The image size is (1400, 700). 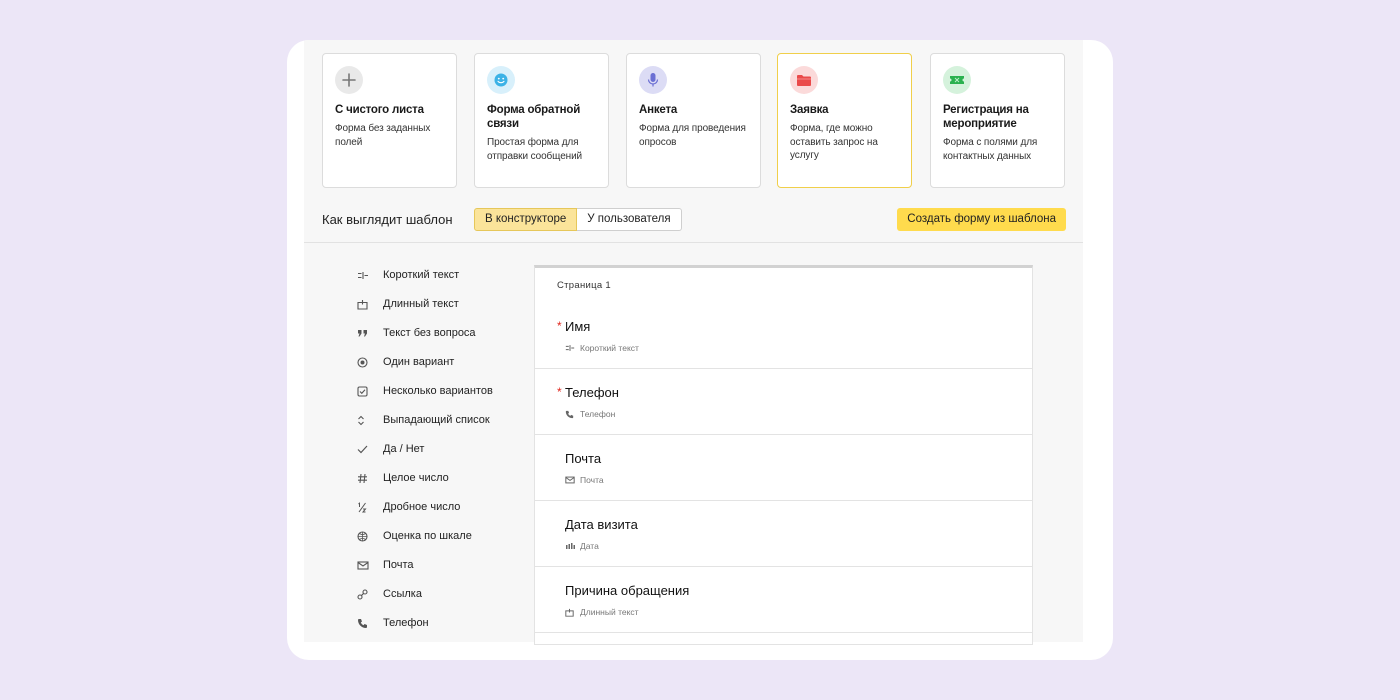 What do you see at coordinates (419, 362) in the screenshot?
I see `field-type-label: Один вариант` at bounding box center [419, 362].